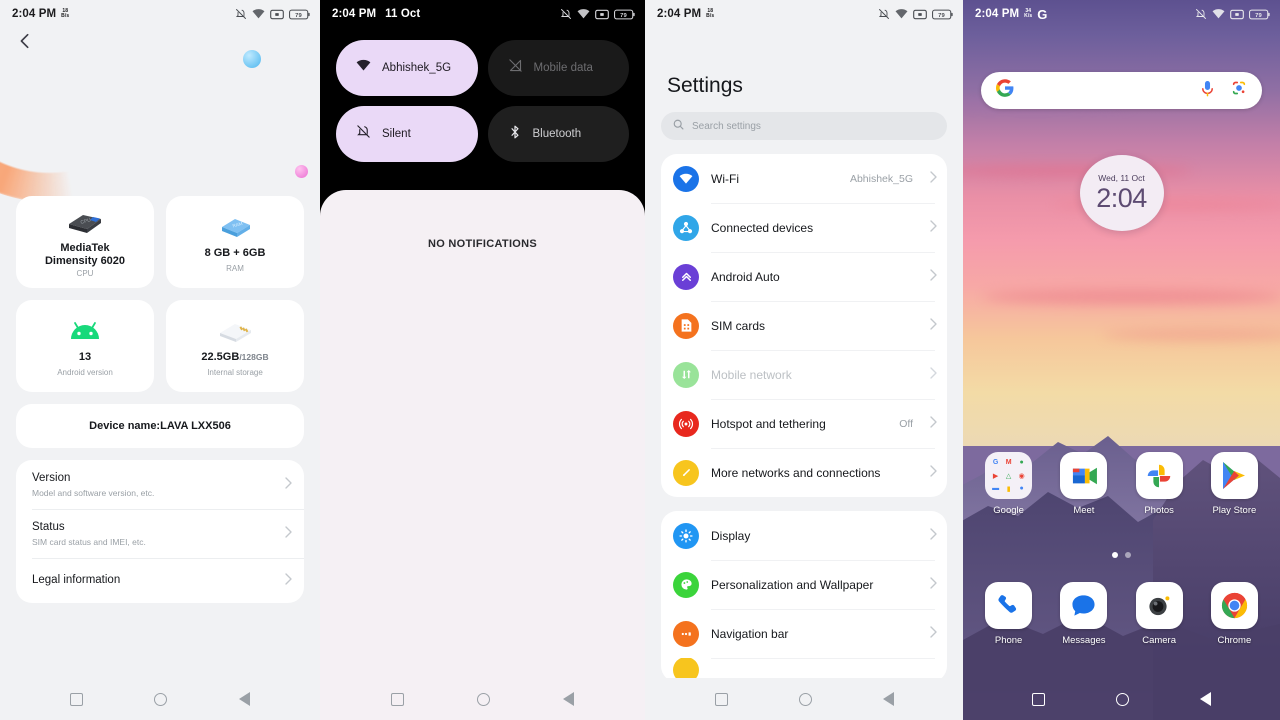 The height and width of the screenshot is (720, 1280). What do you see at coordinates (1159, 510) in the screenshot?
I see `app-photos-label: Photos` at bounding box center [1159, 510].